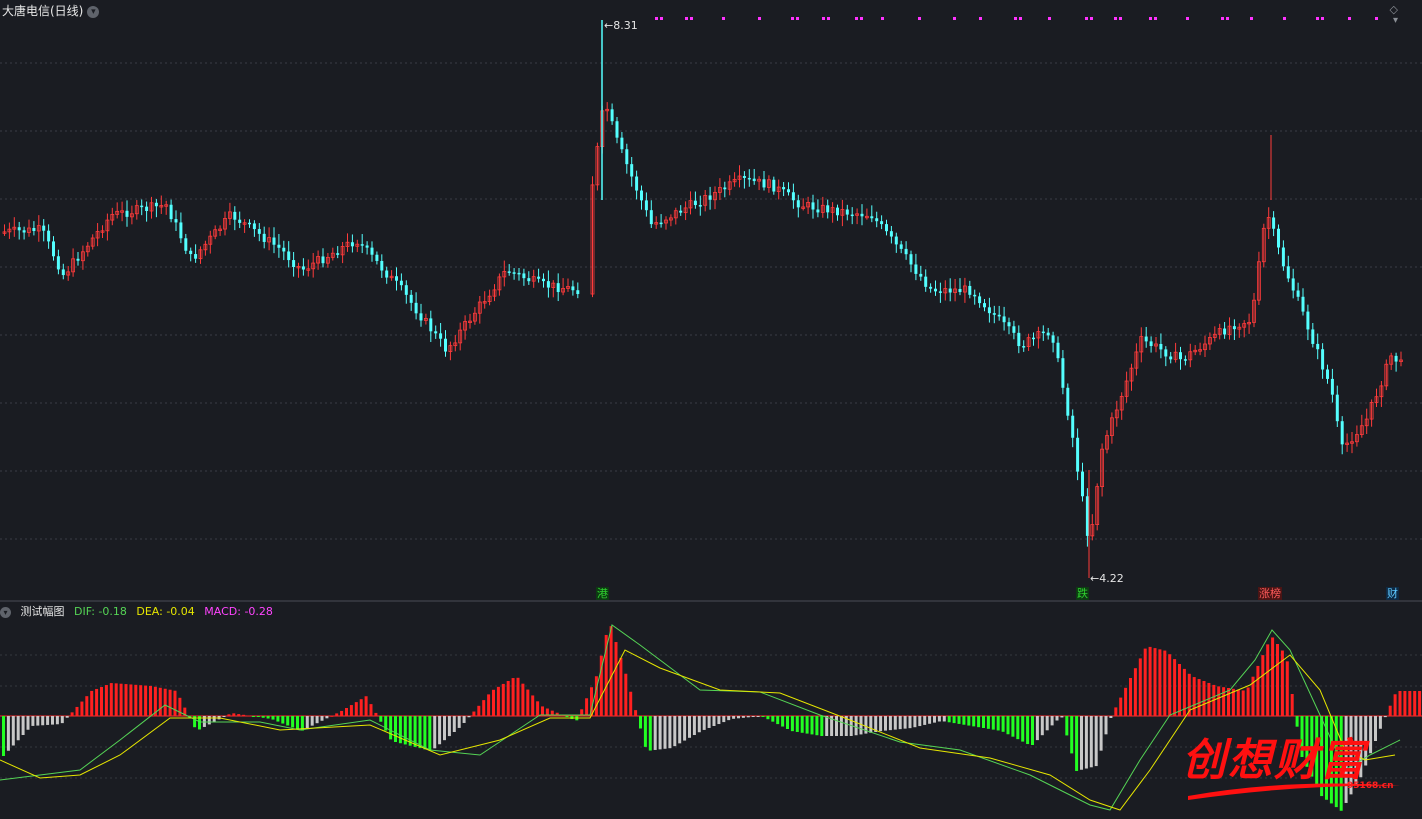  What do you see at coordinates (1082, 593) in the screenshot?
I see `event-marker-die: 跌` at bounding box center [1082, 593].